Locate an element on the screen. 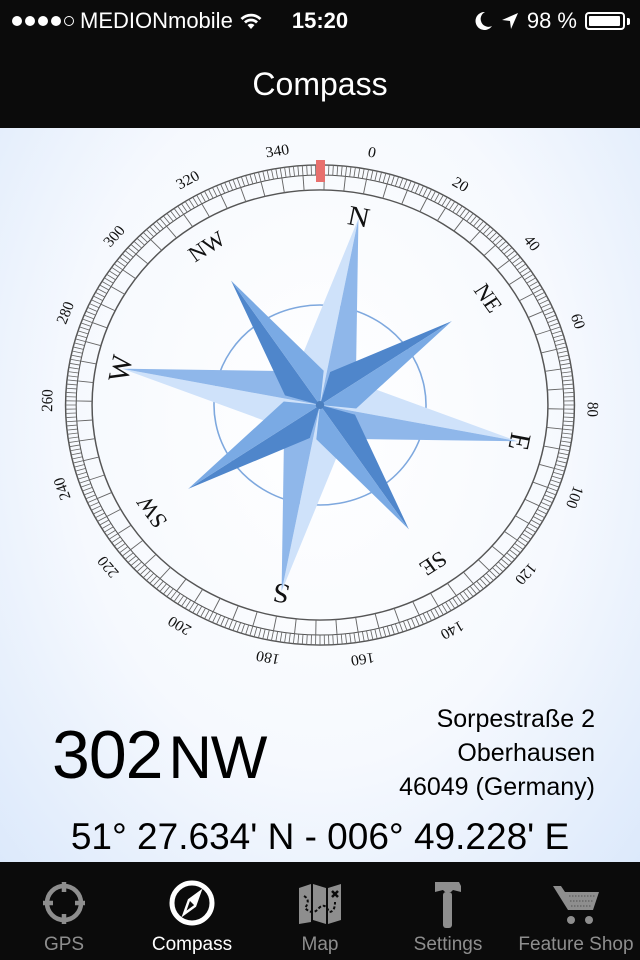  degree-label: 120 is located at coordinates (525, 574).